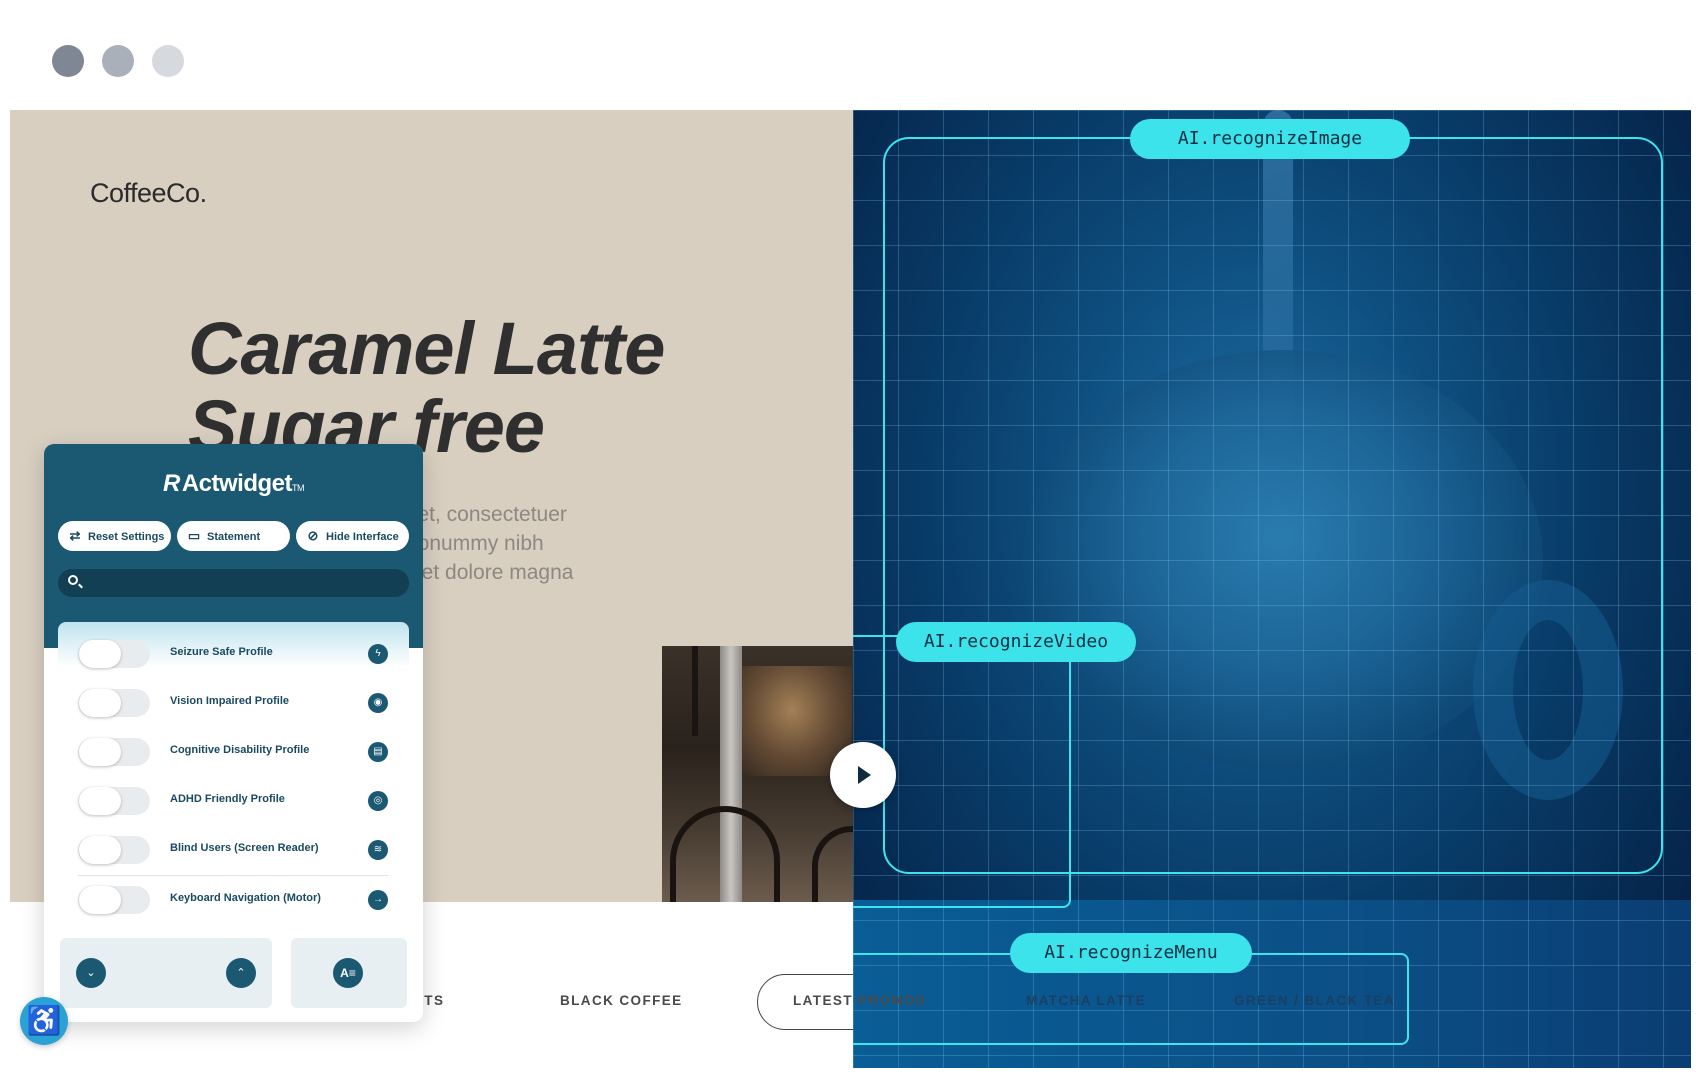 The height and width of the screenshot is (1080, 1700). Describe the element at coordinates (114, 654) in the screenshot. I see `seizure-toggle` at that location.